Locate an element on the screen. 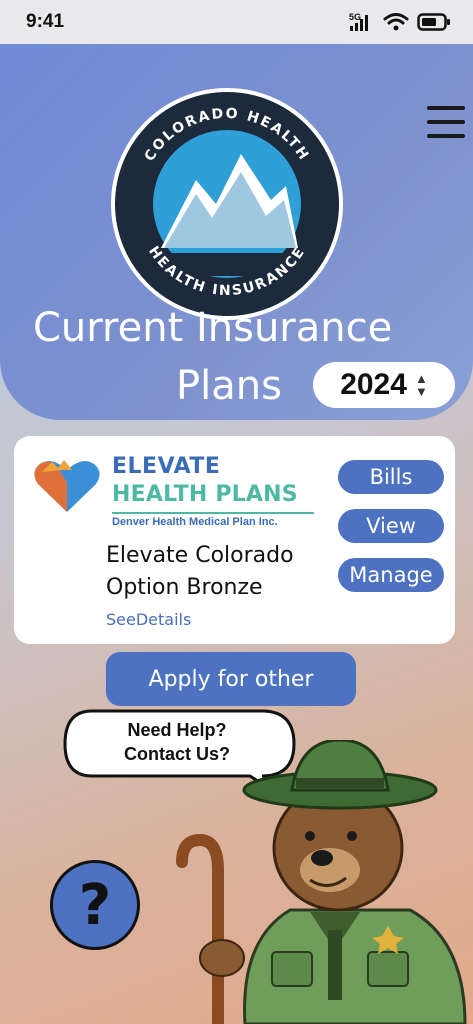 The image size is (473, 1024). plan-name: Elevate Colorado Option Bronze is located at coordinates (200, 571).